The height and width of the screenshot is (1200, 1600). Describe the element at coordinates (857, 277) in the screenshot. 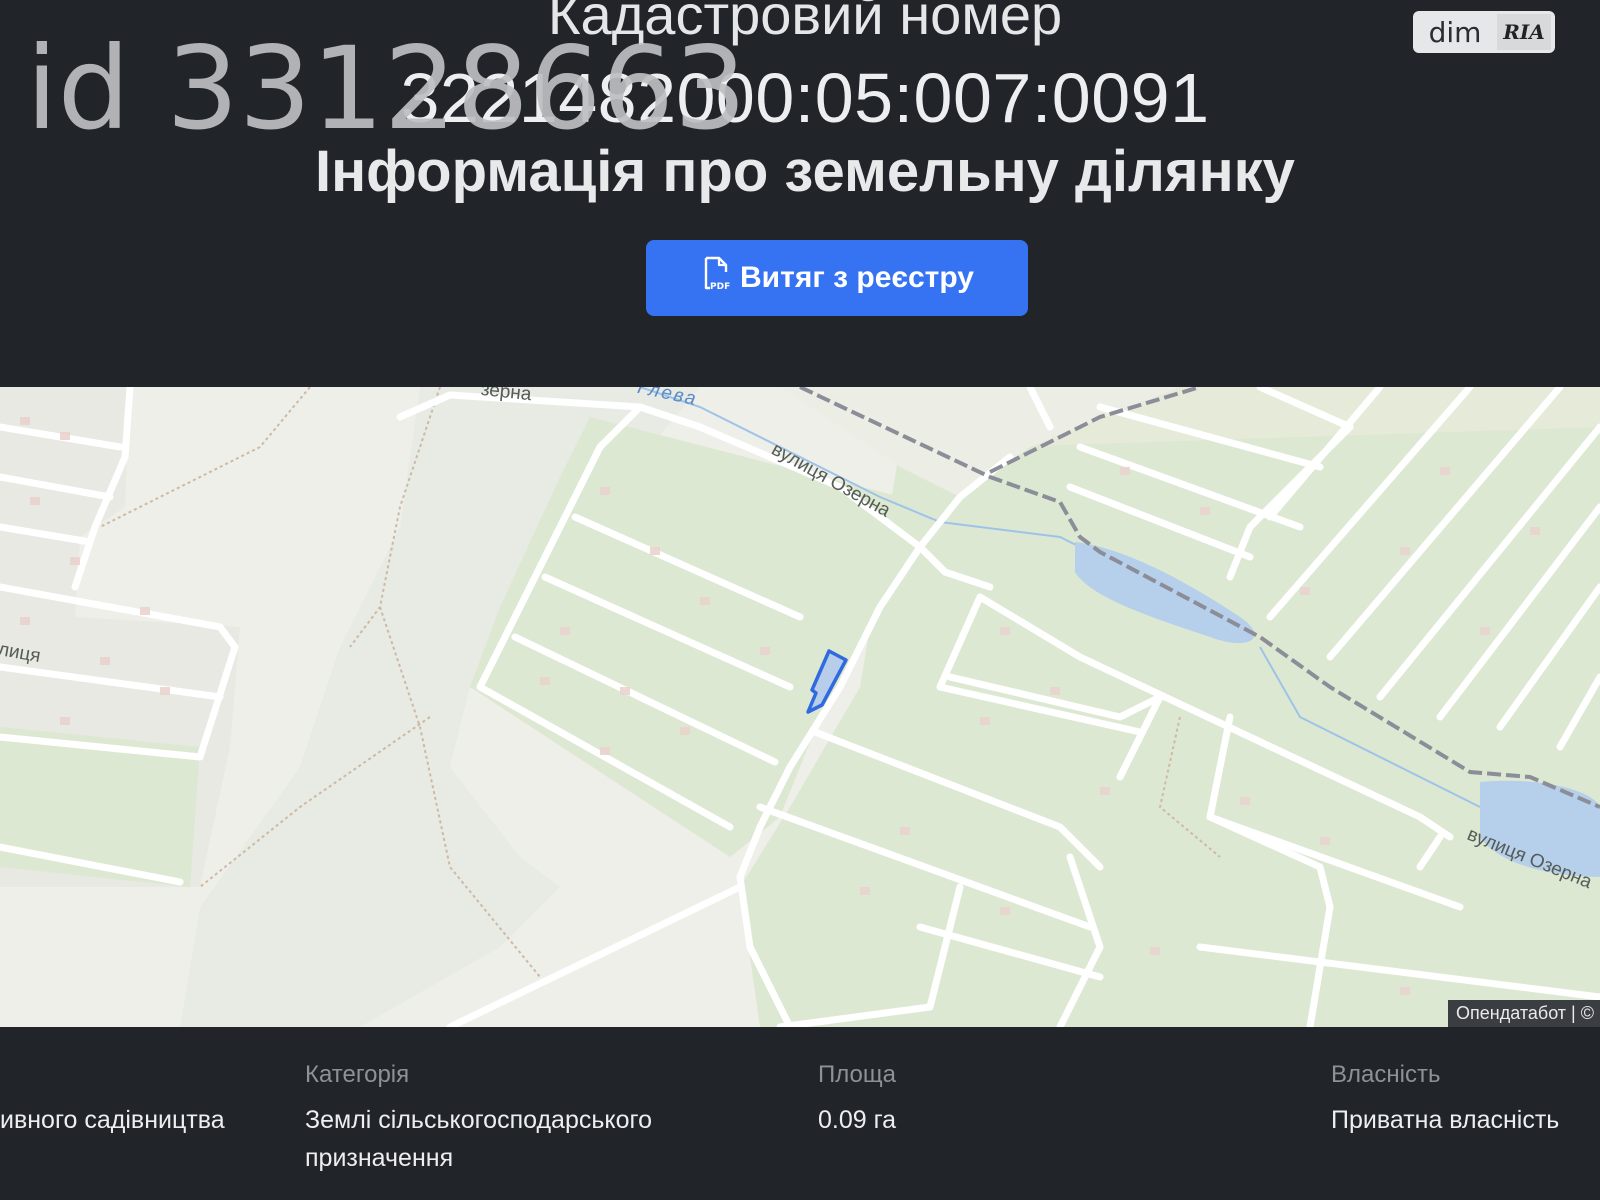

I see `registry-extract-label: Витяг з реєстру` at that location.